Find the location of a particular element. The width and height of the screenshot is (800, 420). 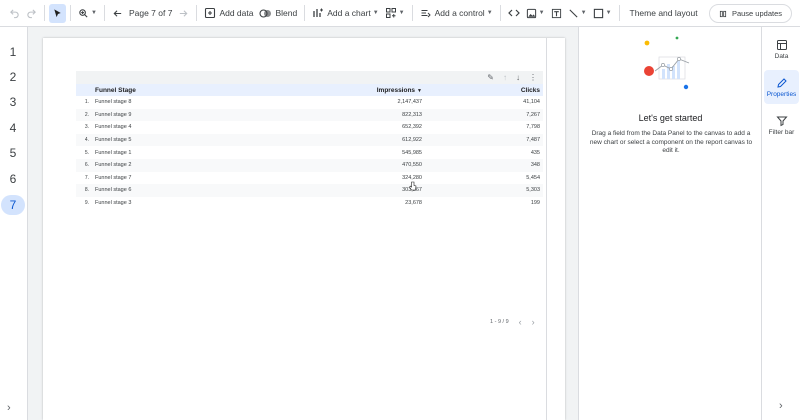

redo-icon is located at coordinates (31, 13).